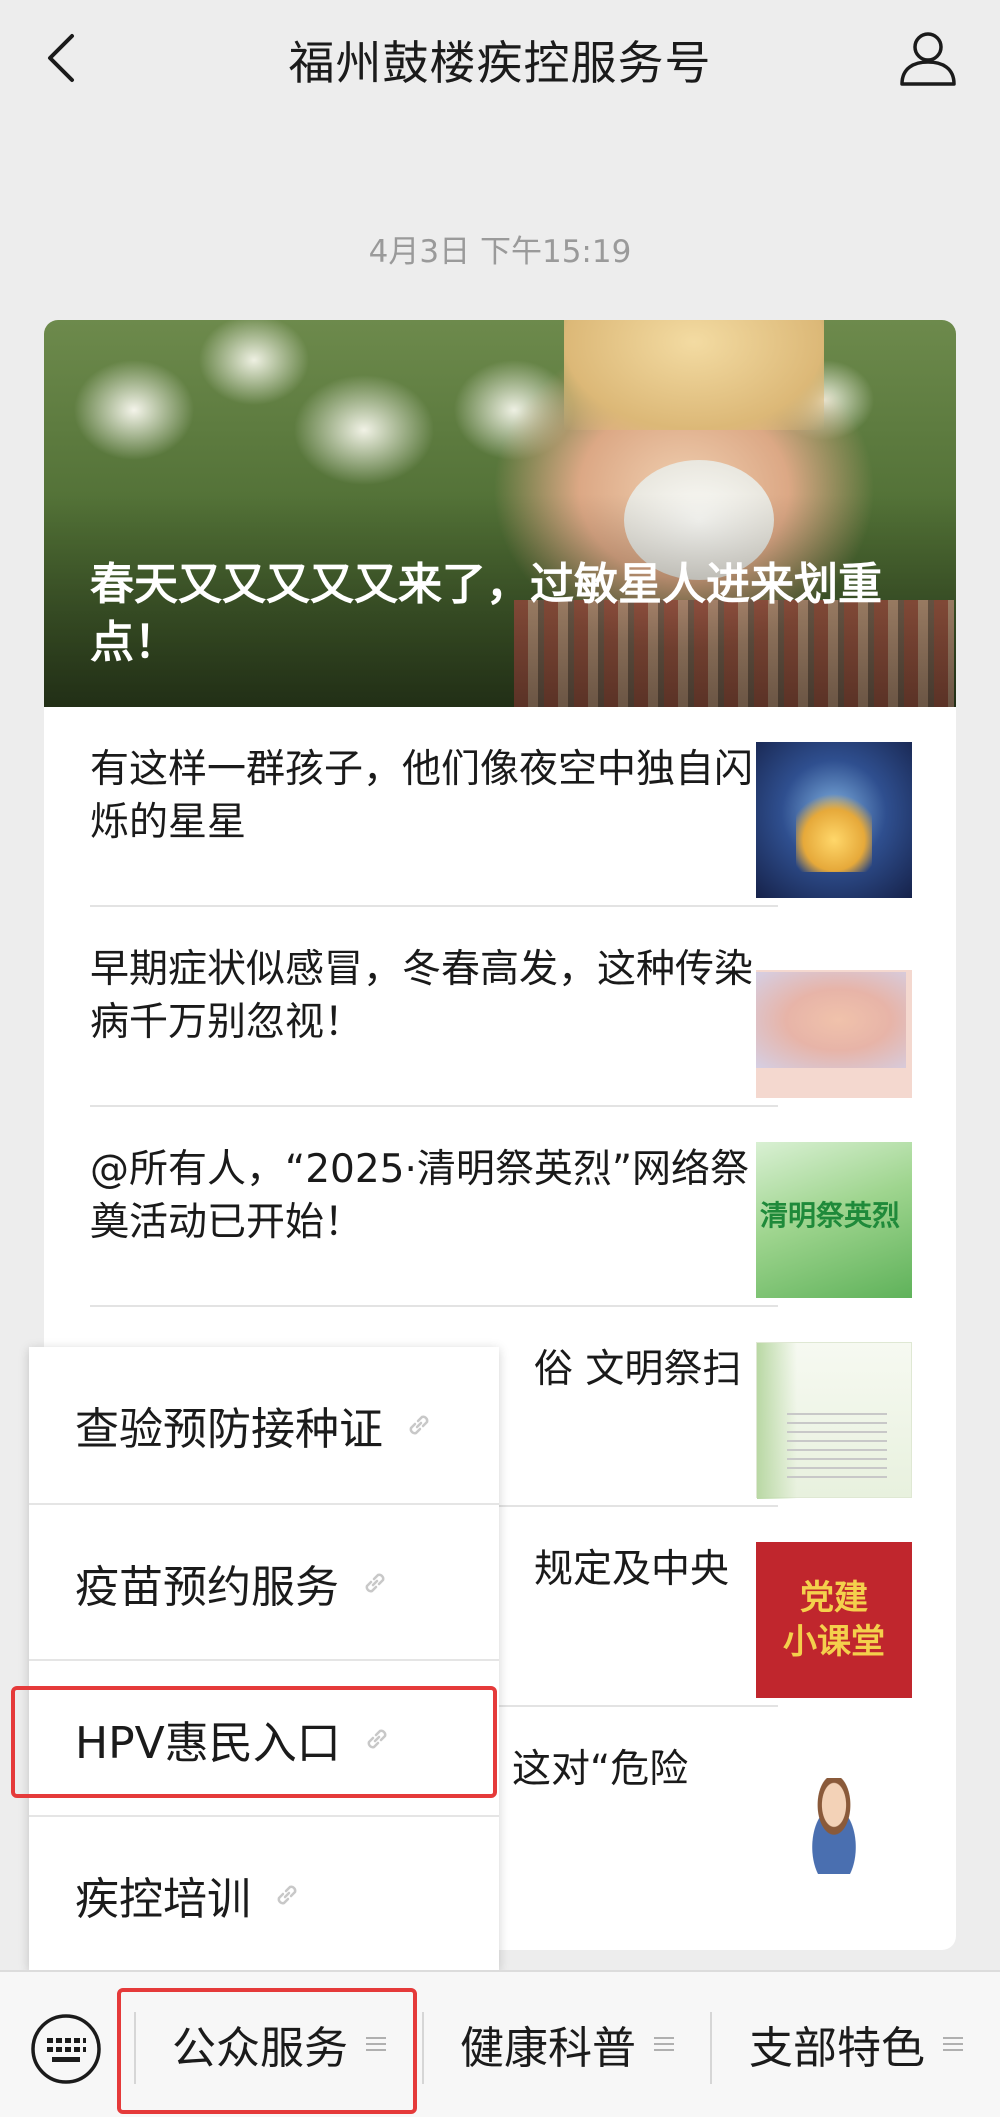 This screenshot has height=2117, width=1000. I want to click on submenu-popup: 查验预防接种证 疫苗预约服务 HPV惠民入口 疾控培训, so click(264, 1658).